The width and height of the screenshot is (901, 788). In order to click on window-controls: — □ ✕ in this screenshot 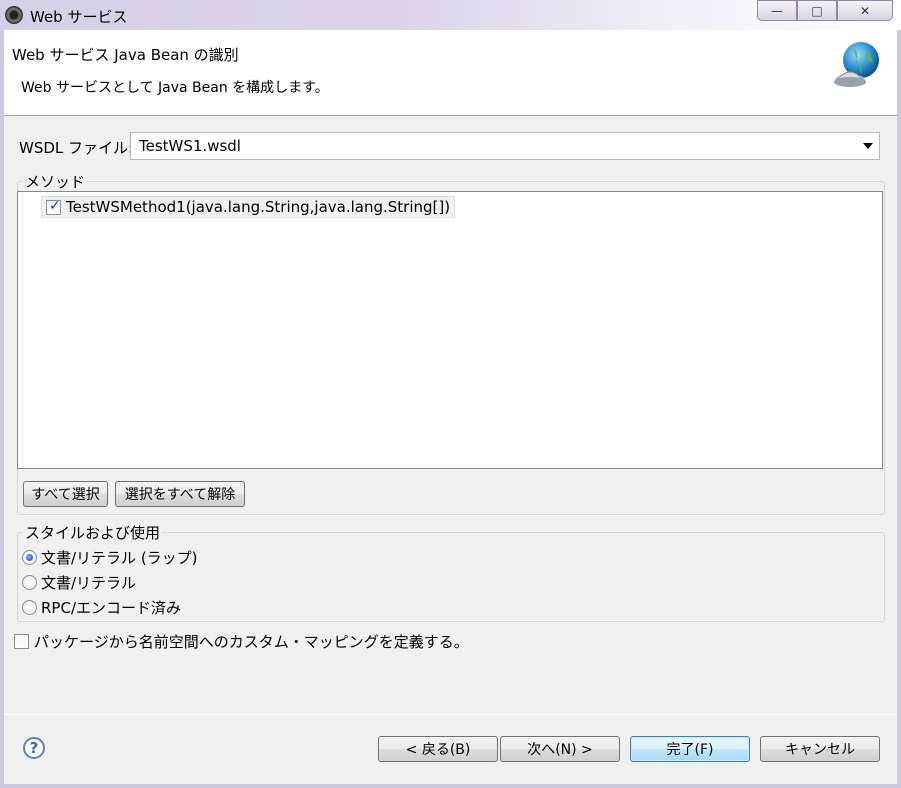, I will do `click(825, 11)`.